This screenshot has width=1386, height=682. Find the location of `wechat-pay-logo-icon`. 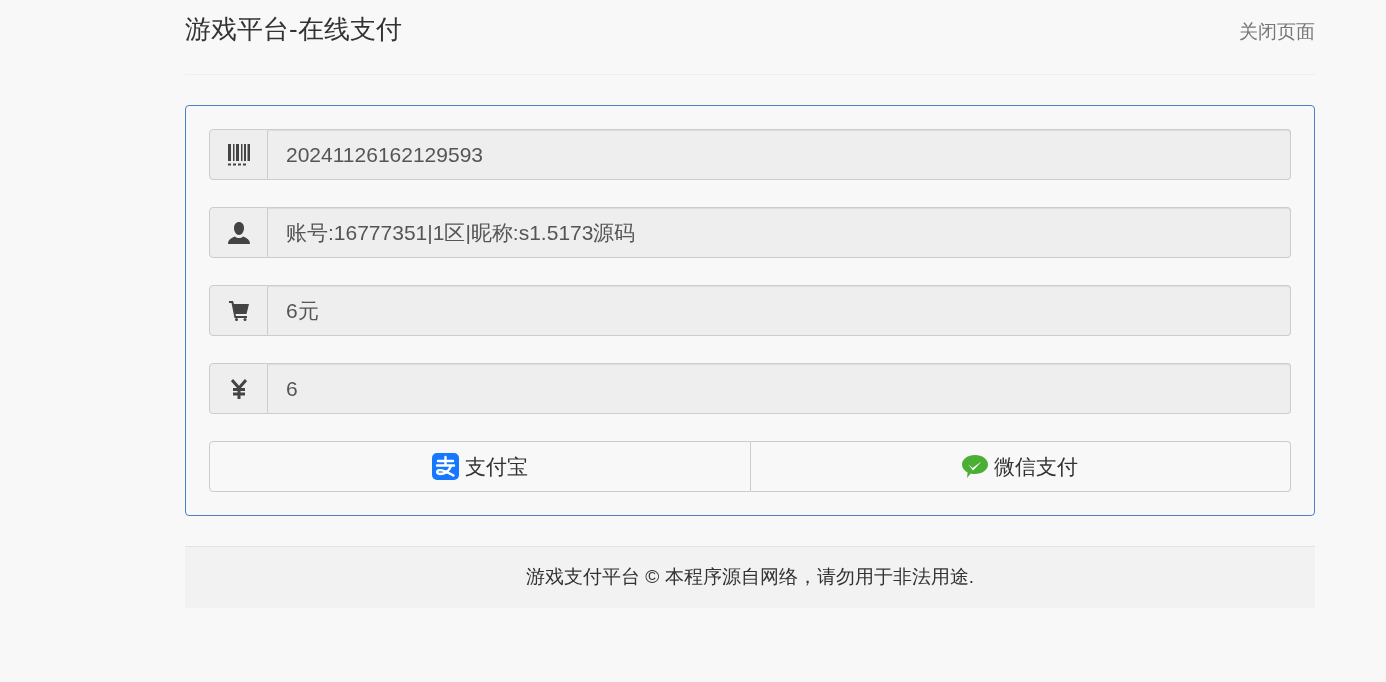

wechat-pay-logo-icon is located at coordinates (975, 466).